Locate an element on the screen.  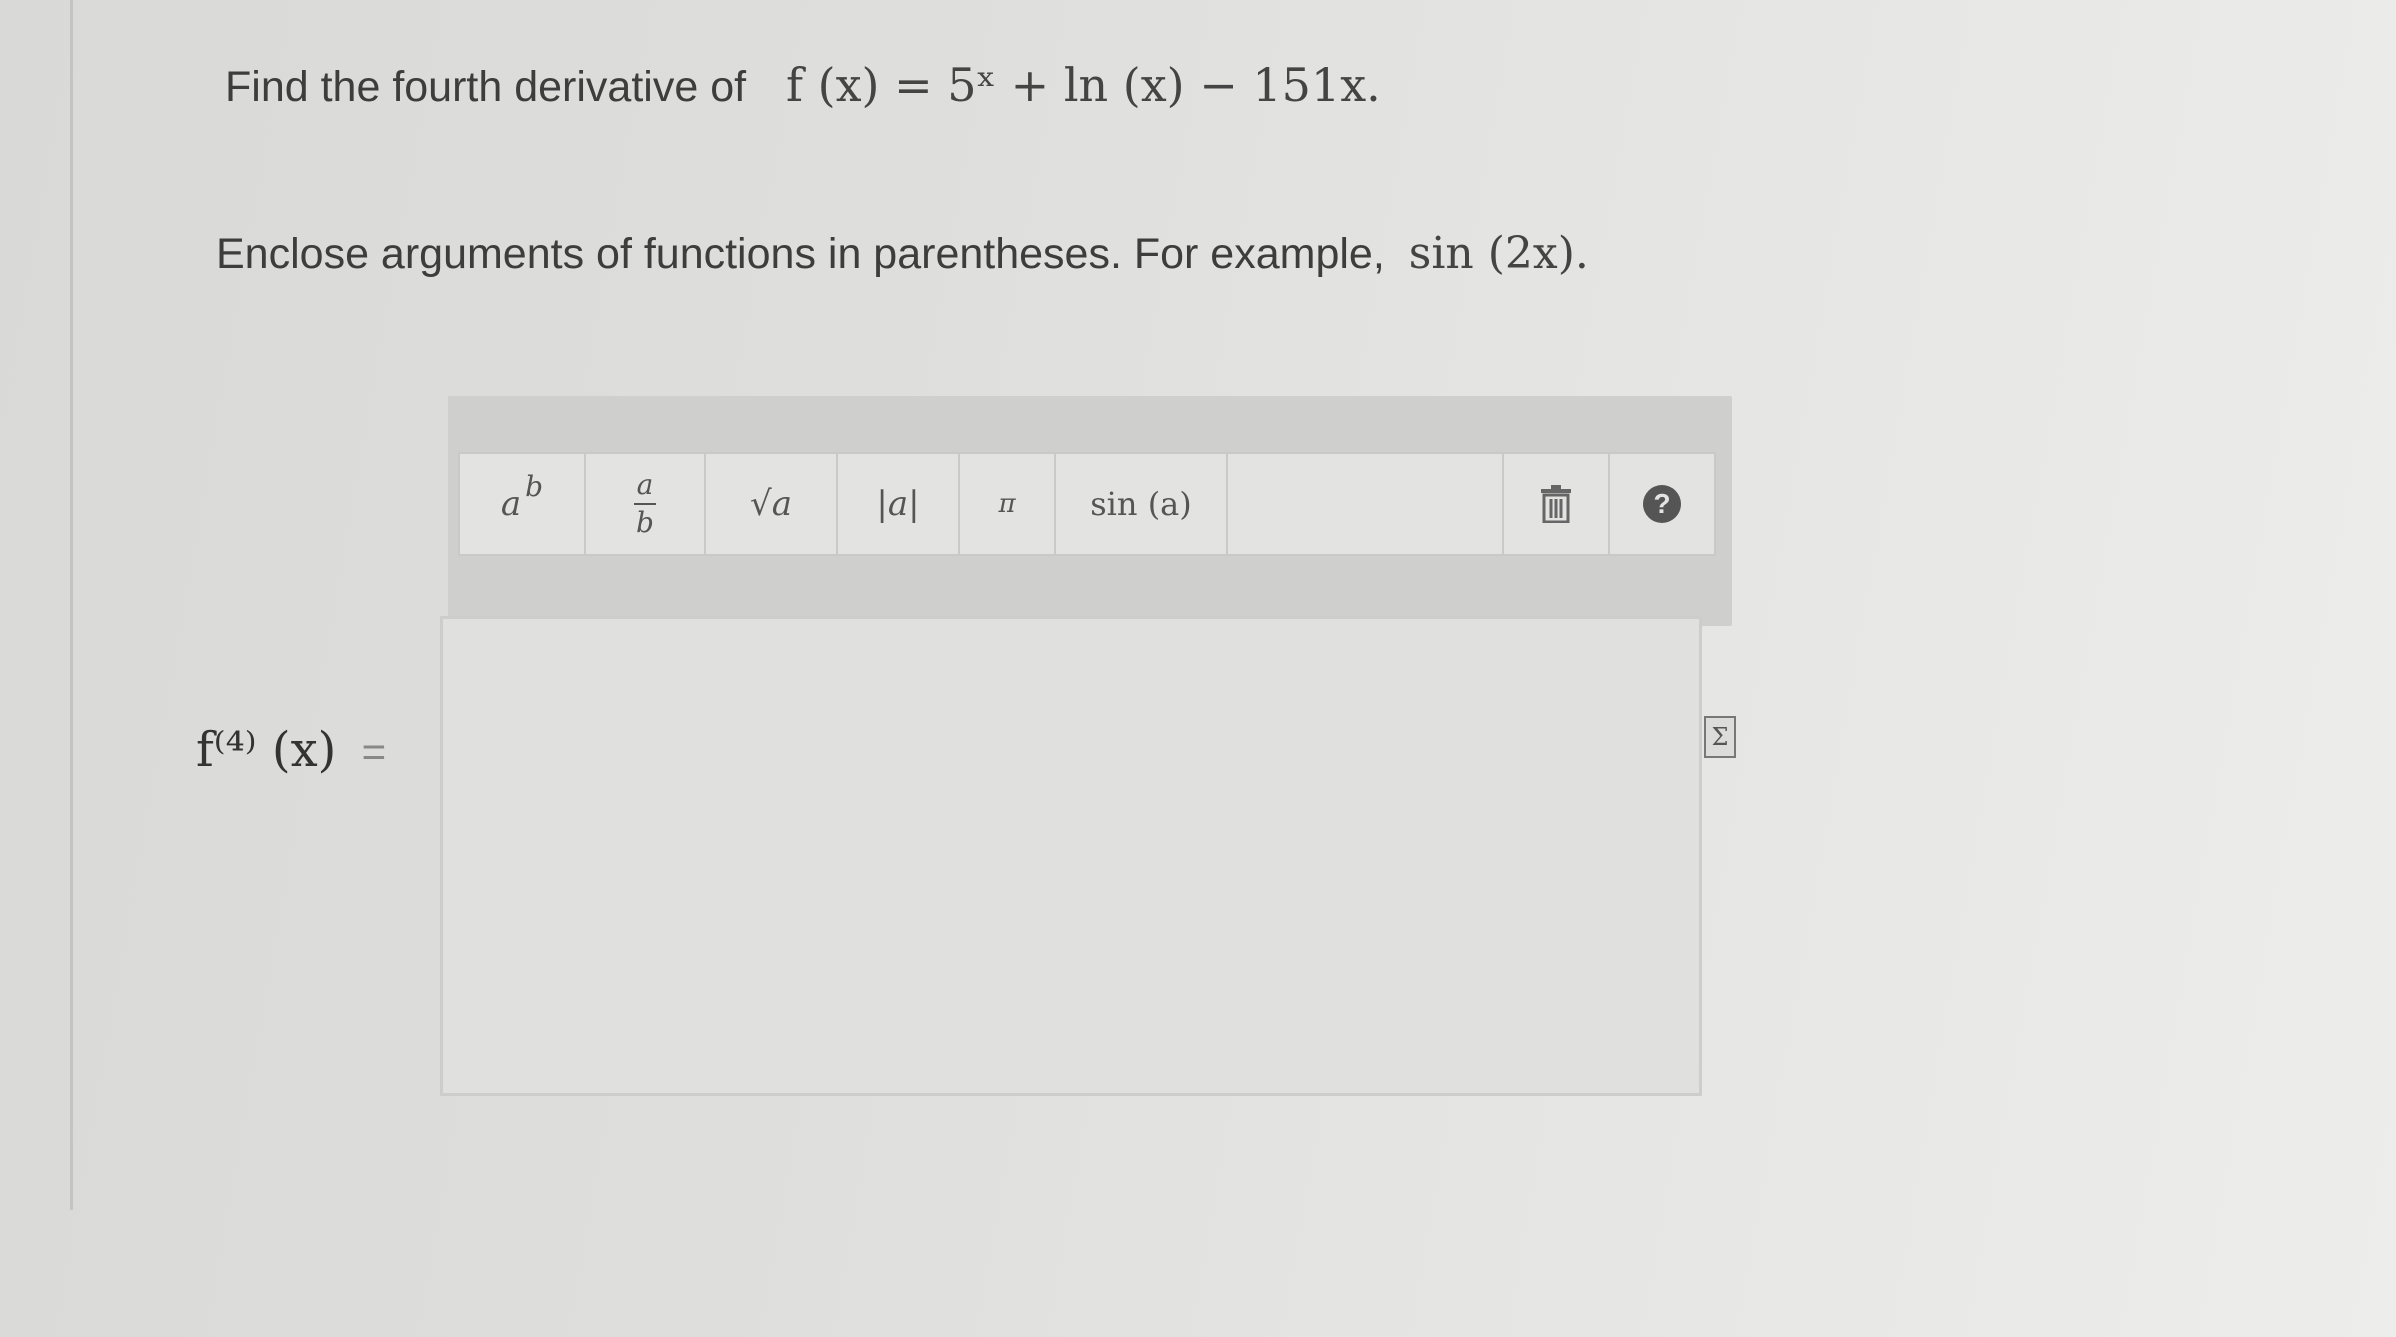
equals-sign: = is located at coordinates (374, 751).